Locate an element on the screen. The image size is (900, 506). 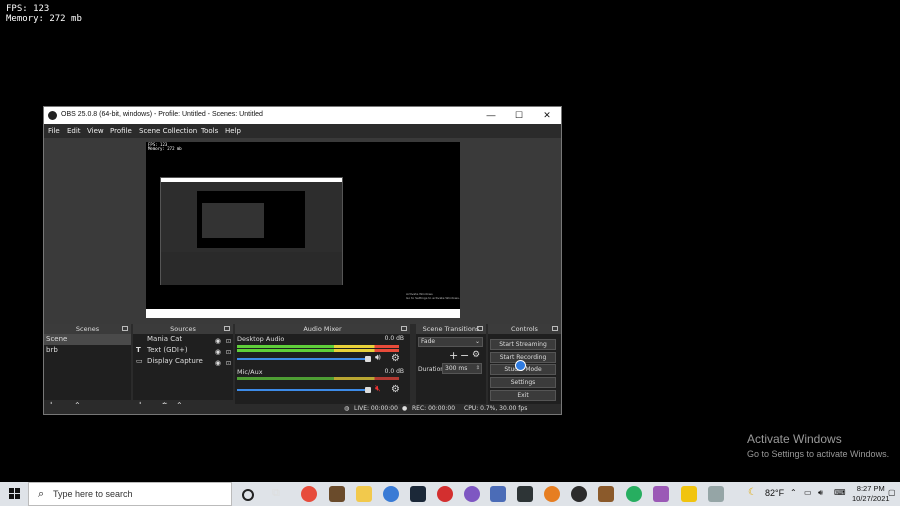
transition-select: Fade ⌄ is located at coordinates (450, 342).